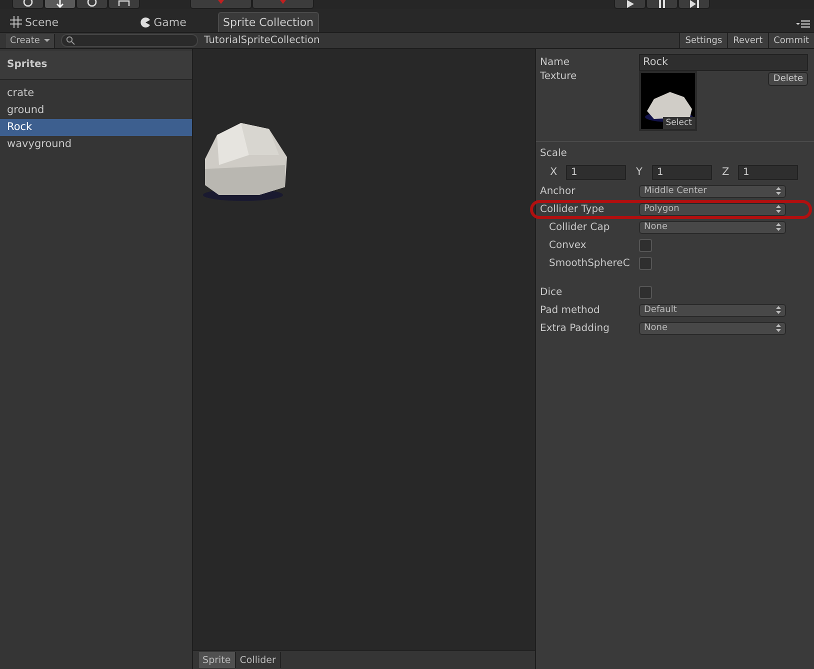  I want to click on pause-icon, so click(662, 4).